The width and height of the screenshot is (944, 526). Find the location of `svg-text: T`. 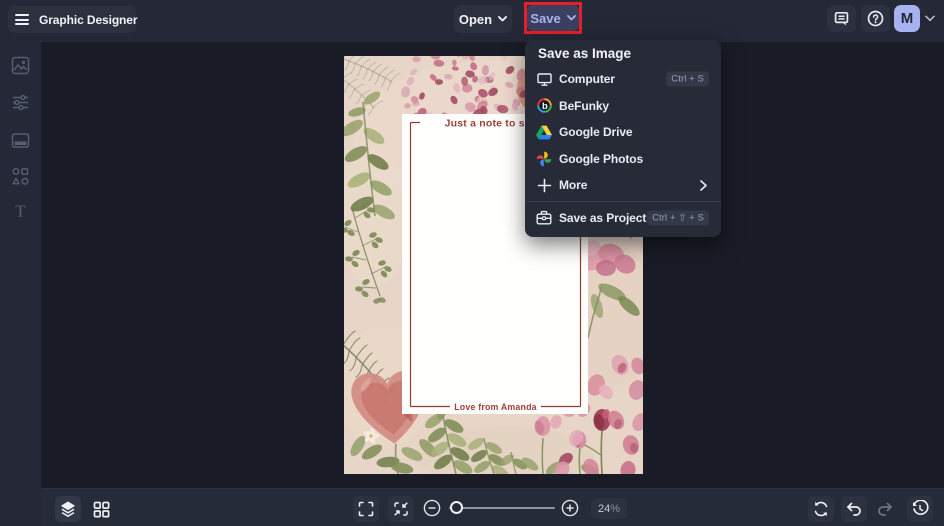

svg-text: T is located at coordinates (20, 211).